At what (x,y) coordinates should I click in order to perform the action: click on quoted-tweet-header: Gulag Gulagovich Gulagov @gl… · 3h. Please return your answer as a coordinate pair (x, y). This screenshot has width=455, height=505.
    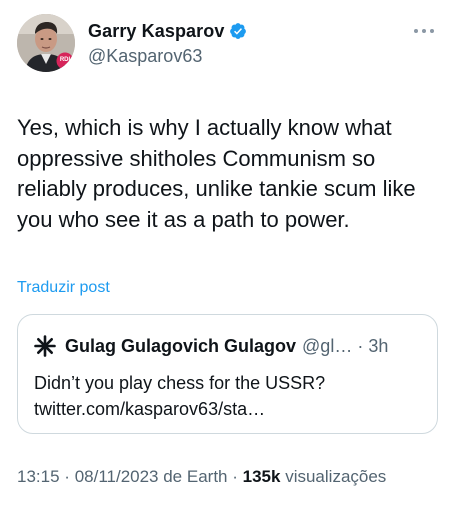
    Looking at the image, I should click on (211, 346).